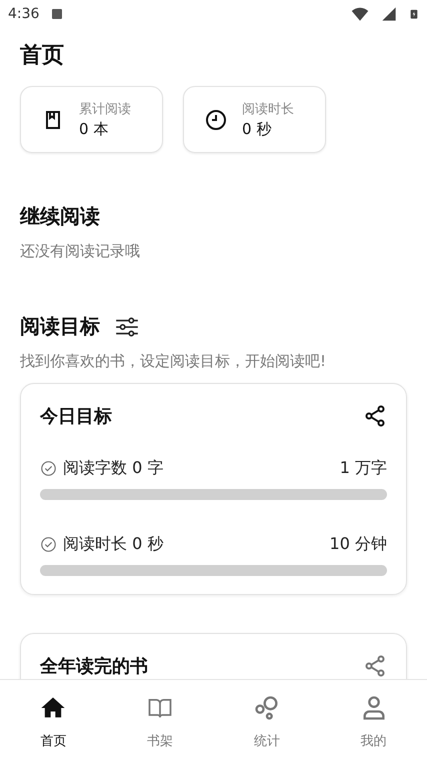  What do you see at coordinates (363, 468) in the screenshot?
I see `goal-target: 1 万字` at bounding box center [363, 468].